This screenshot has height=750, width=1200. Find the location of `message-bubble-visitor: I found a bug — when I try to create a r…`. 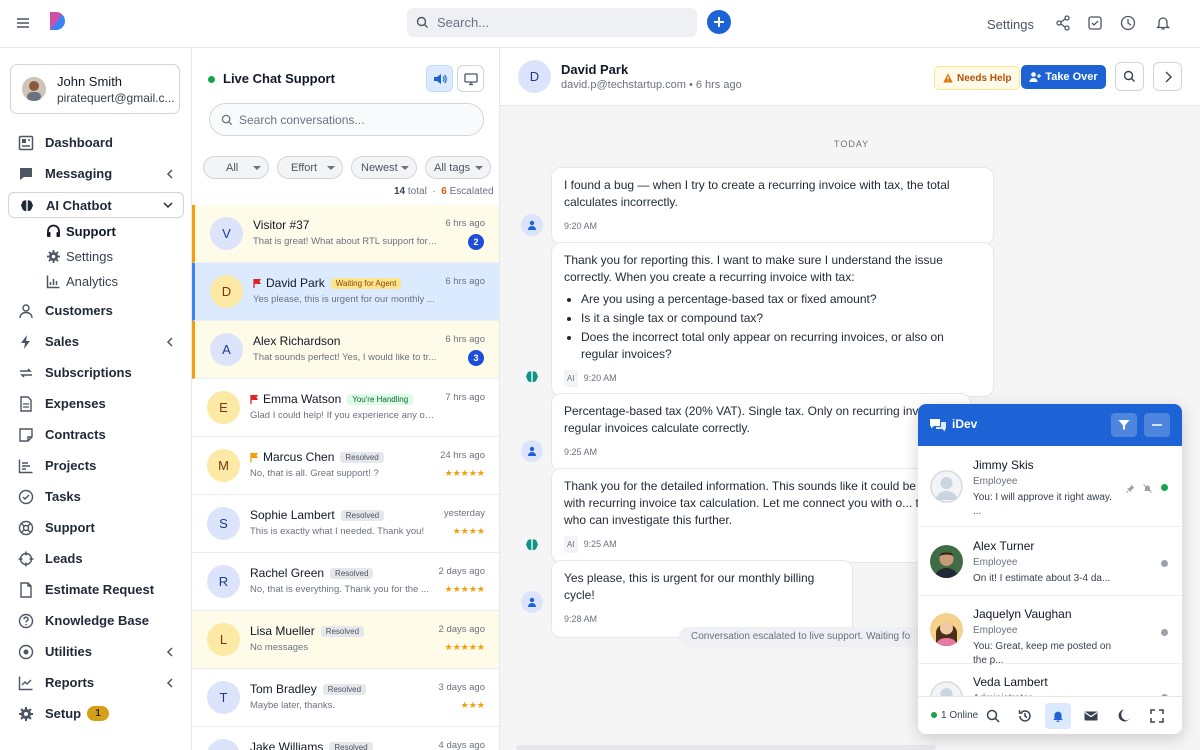

message-bubble-visitor: I found a bug — when I try to create a r… is located at coordinates (772, 206).